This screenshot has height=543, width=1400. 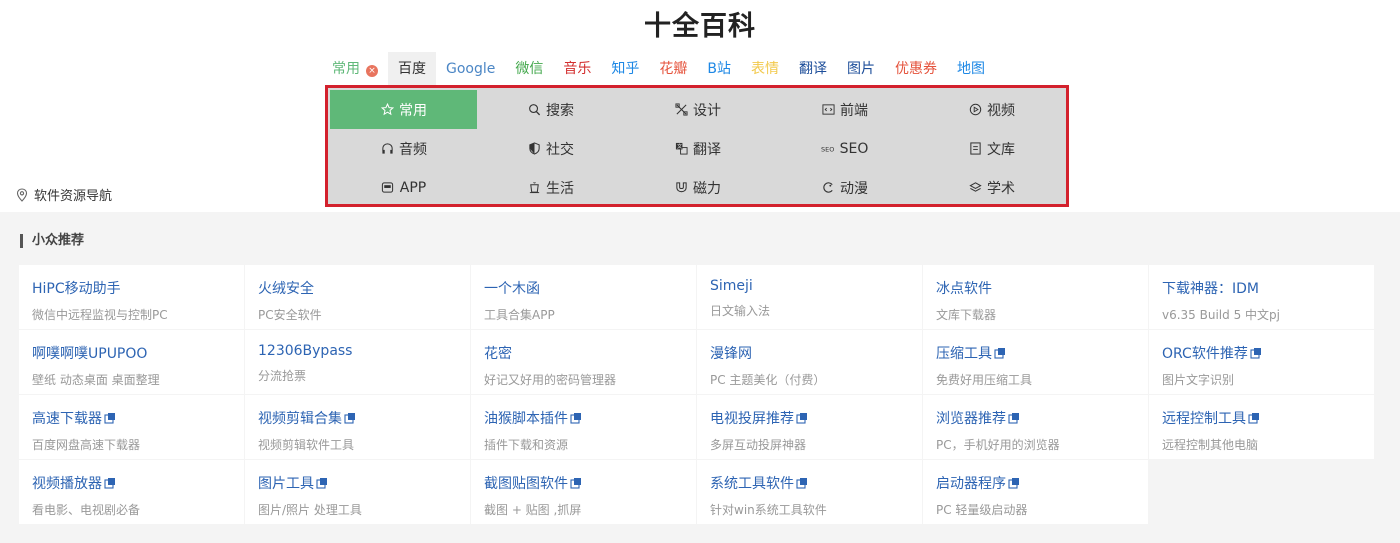 I want to click on category-item-1: 搜索, so click(x=550, y=109).